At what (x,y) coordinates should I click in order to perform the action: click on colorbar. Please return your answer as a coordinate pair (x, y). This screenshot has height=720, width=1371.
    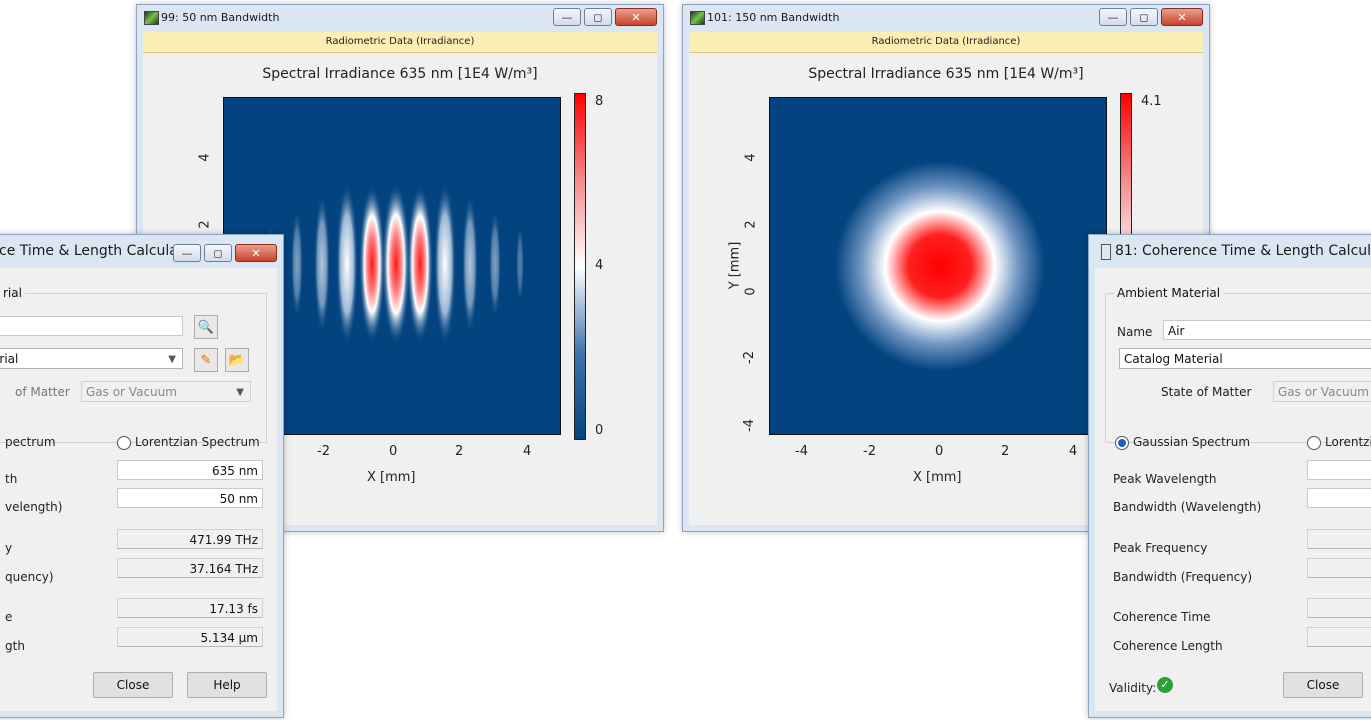
    Looking at the image, I should click on (580, 266).